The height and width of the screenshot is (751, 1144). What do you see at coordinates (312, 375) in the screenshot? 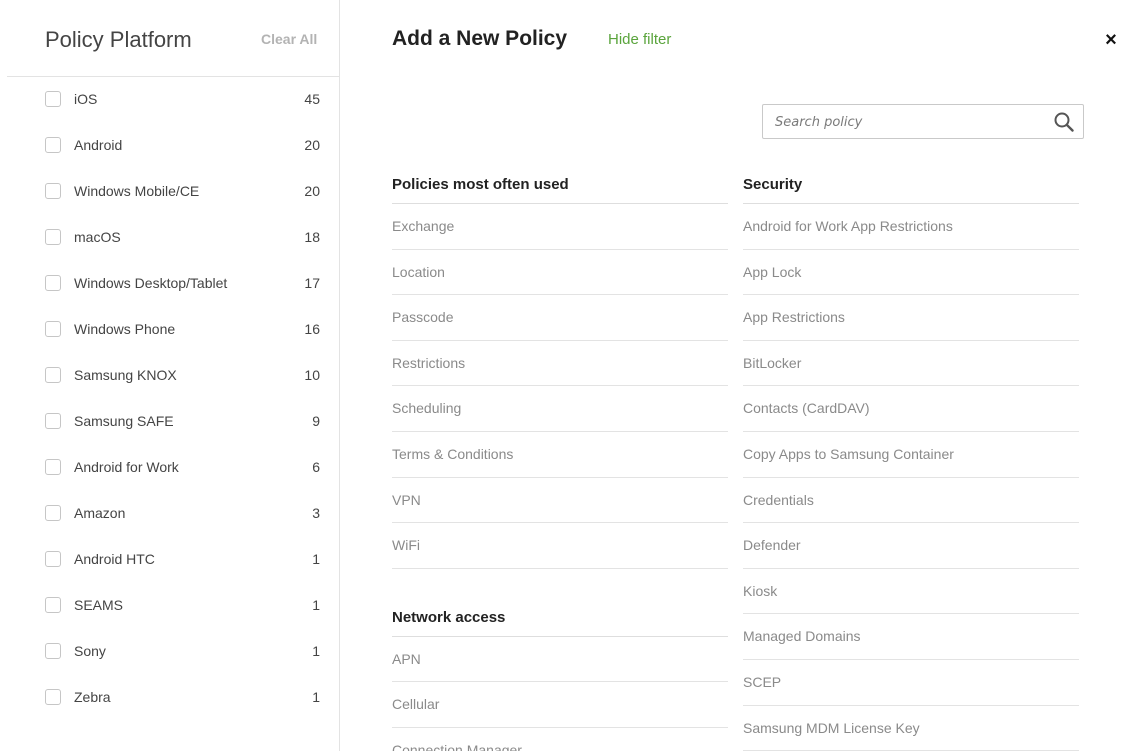
I see `platform-count: 10` at bounding box center [312, 375].